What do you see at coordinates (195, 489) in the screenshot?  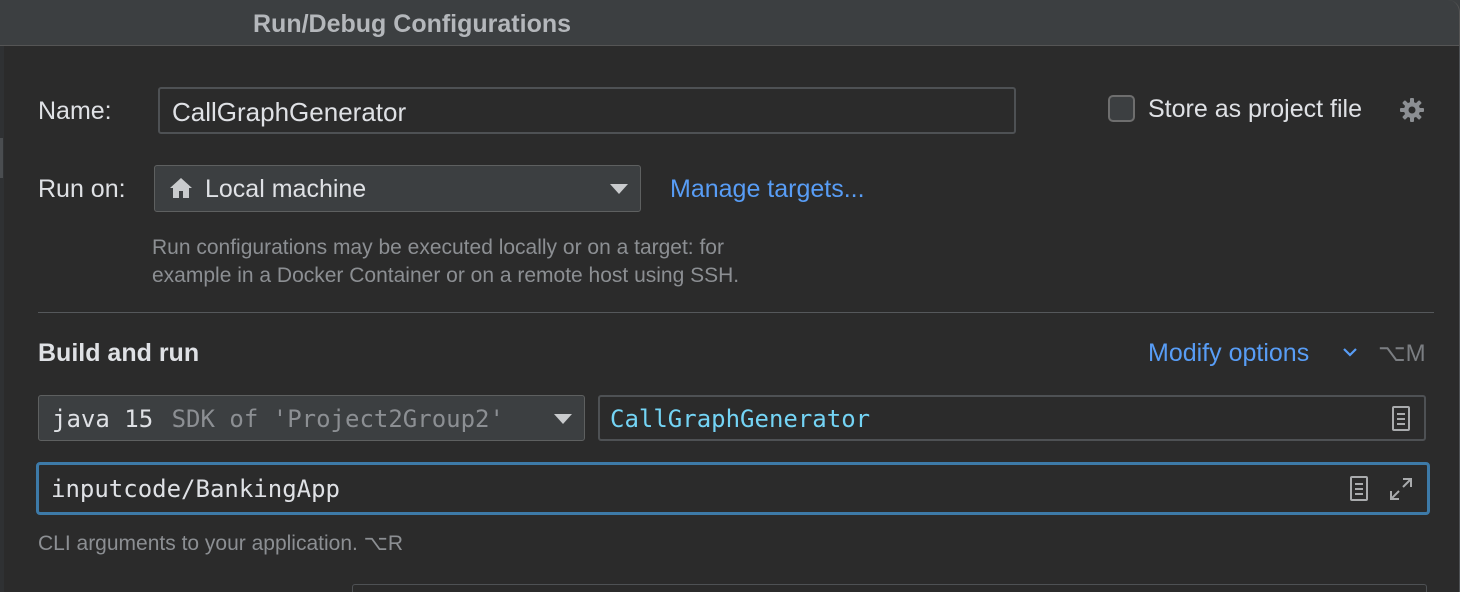 I see `program-arguments-value: inputcode/BankingApp` at bounding box center [195, 489].